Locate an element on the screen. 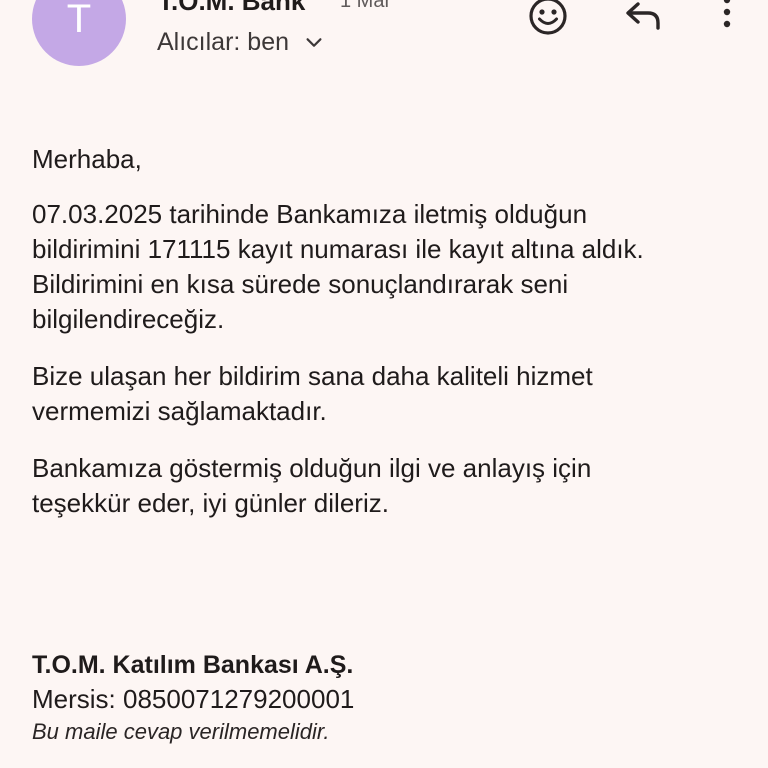 The height and width of the screenshot is (768, 768). body-line: bilgilendireceğiz. is located at coordinates (128, 319).